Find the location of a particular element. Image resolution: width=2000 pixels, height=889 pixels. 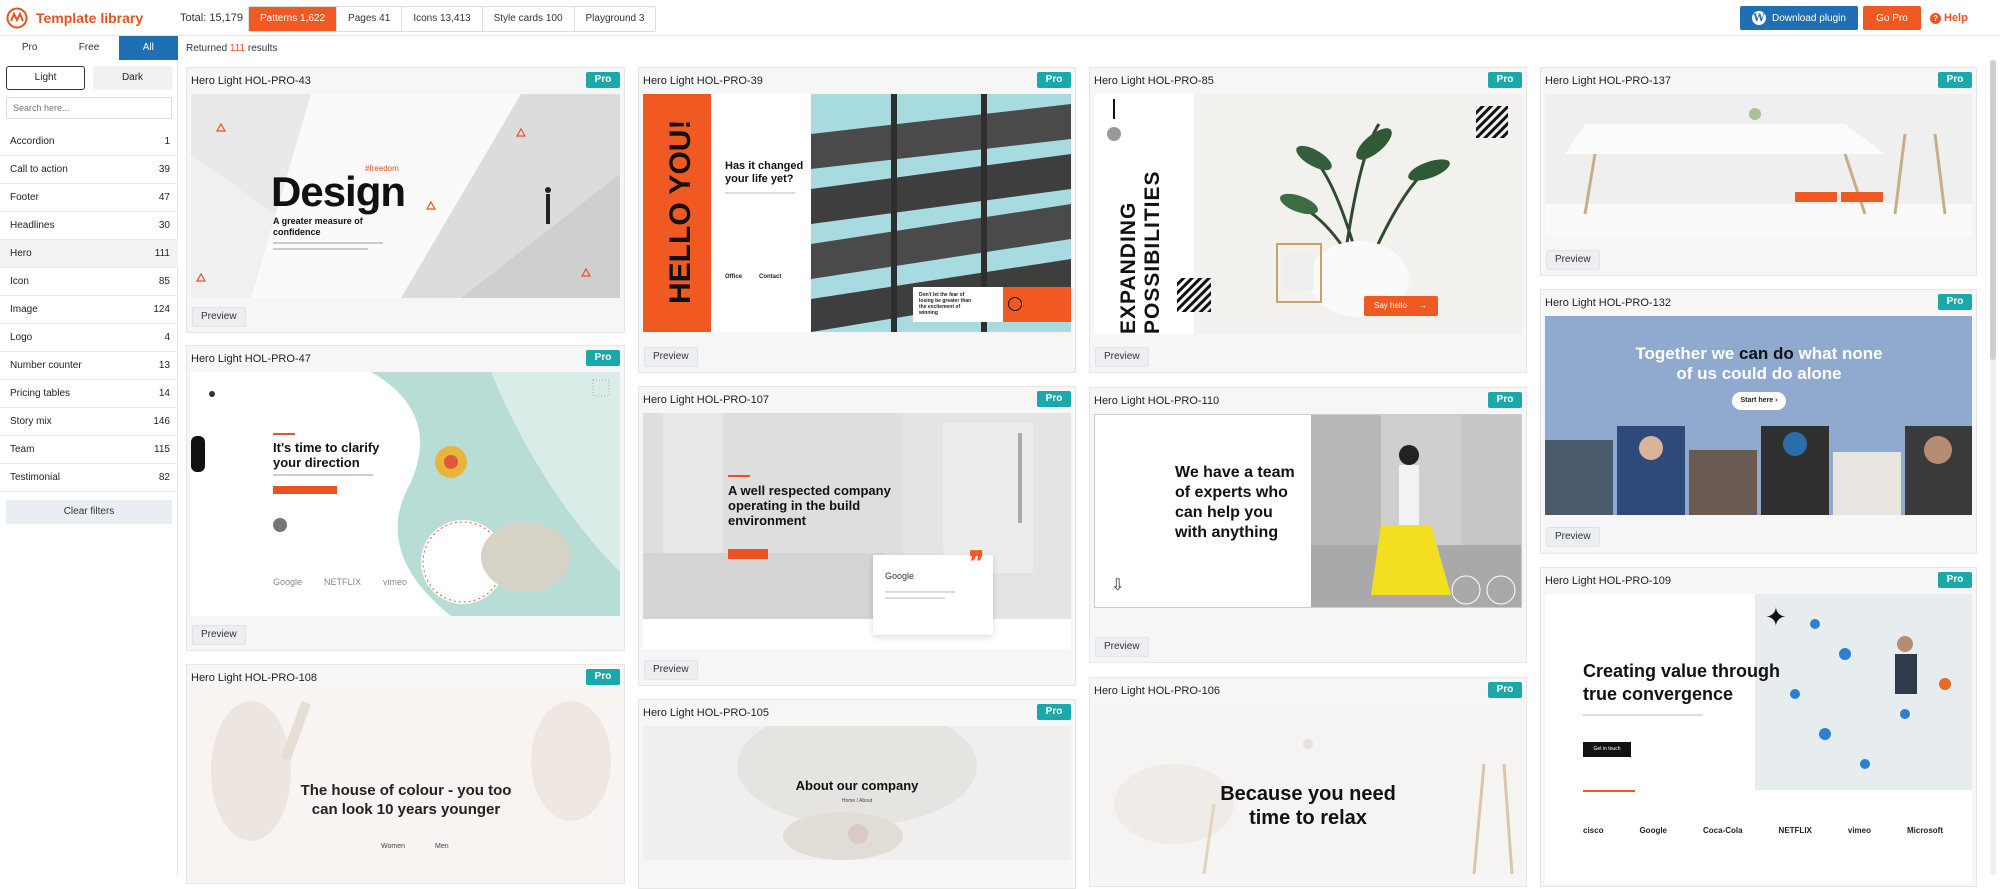

app-logo: Template library is located at coordinates (74, 18).